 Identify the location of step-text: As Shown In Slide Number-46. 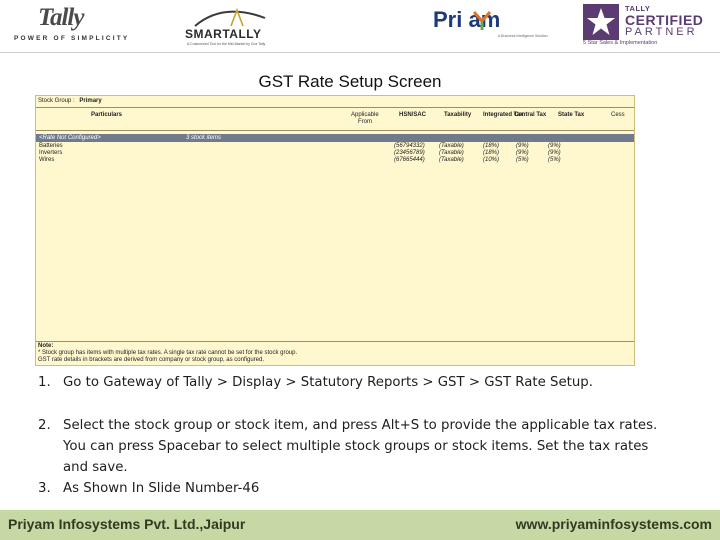
(161, 488).